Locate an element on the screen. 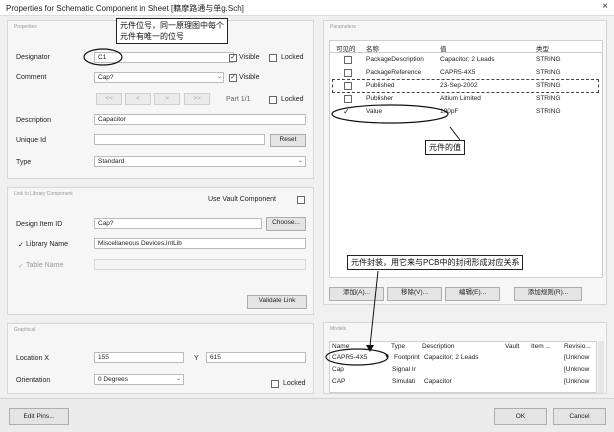 The height and width of the screenshot is (432, 614). designator-annotation: 元件位号，同一原理图中每个 元件有唯一的位号 is located at coordinates (172, 31).